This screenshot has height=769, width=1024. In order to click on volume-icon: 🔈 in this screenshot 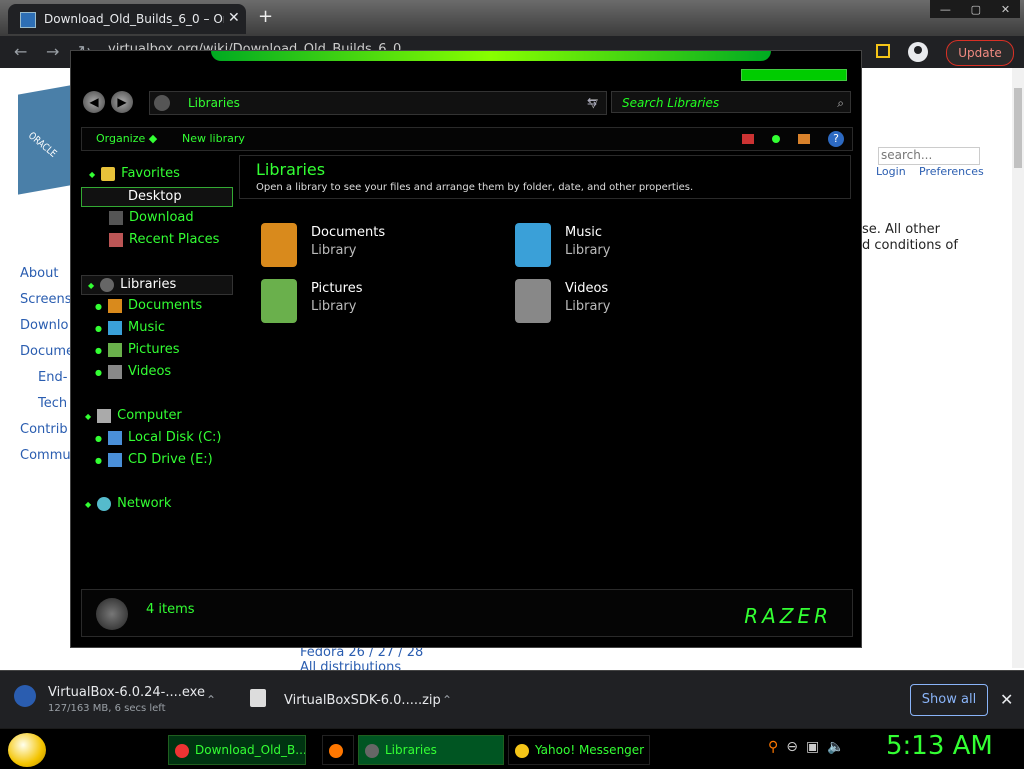, I will do `click(835, 747)`.